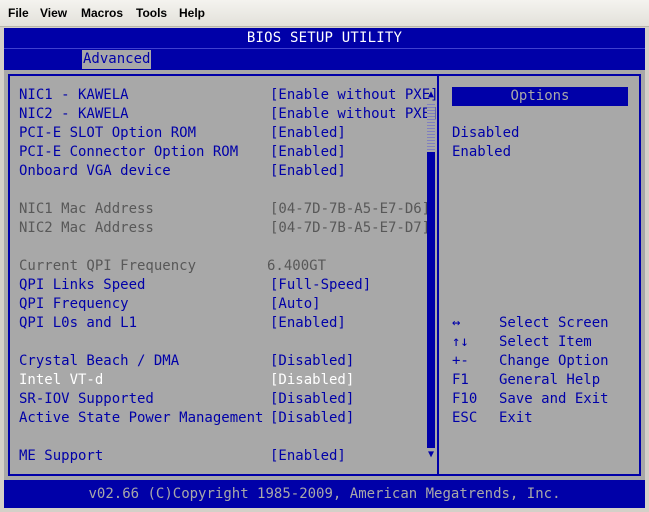  Describe the element at coordinates (74, 114) in the screenshot. I see `nic2-label: NIC2 - KAWELA` at that location.